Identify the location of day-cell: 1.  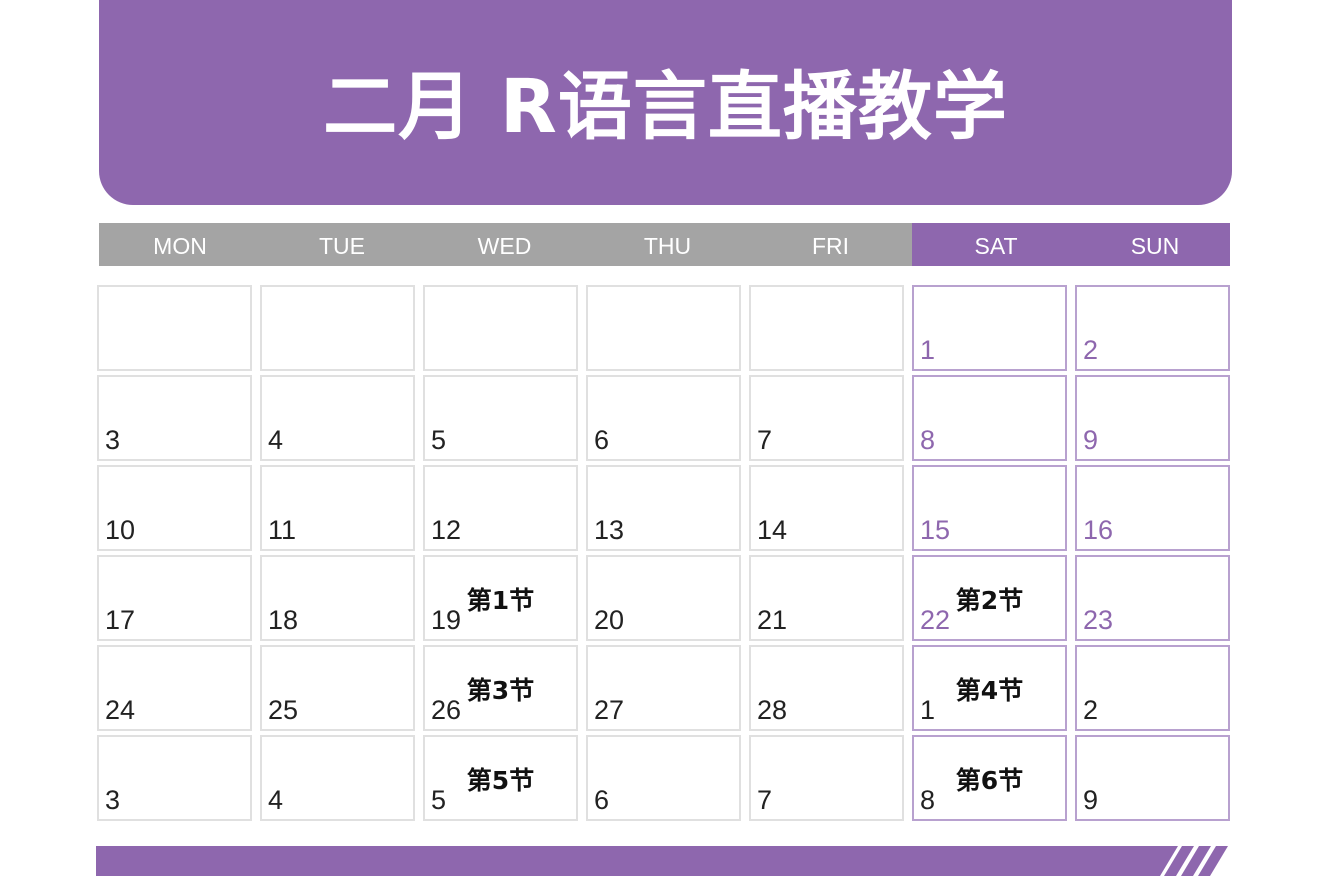
(989, 328).